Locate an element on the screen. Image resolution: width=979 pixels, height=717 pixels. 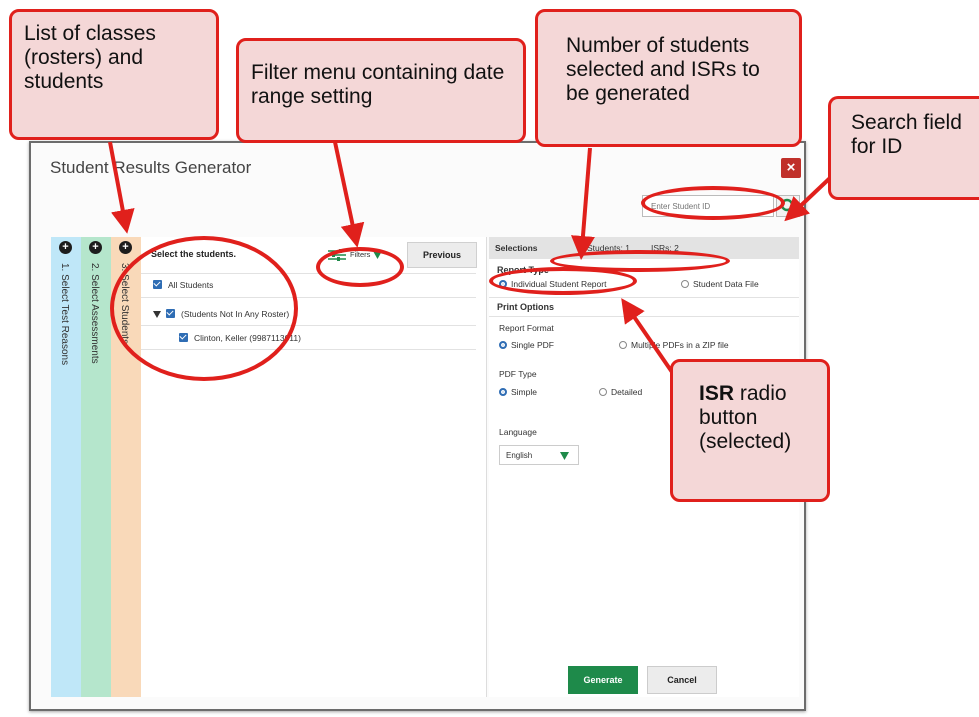
callout-rosters: List of classes (rosters) and students is located at coordinates (114, 74).